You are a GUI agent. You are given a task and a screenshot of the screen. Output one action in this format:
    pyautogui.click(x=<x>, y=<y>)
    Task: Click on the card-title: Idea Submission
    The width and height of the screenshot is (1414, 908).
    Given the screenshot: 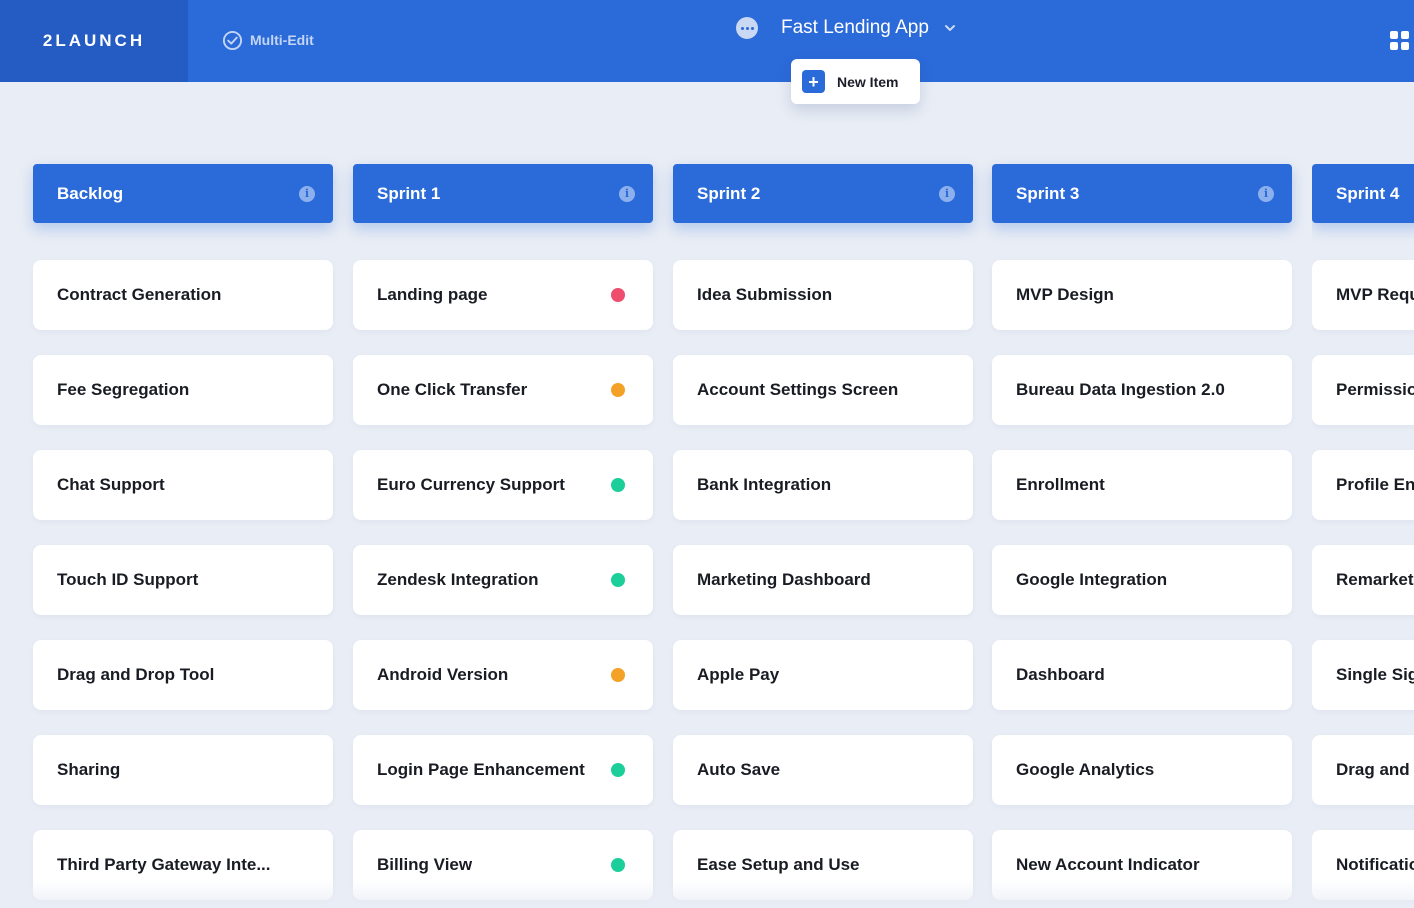 What is the action you would take?
    pyautogui.click(x=765, y=294)
    